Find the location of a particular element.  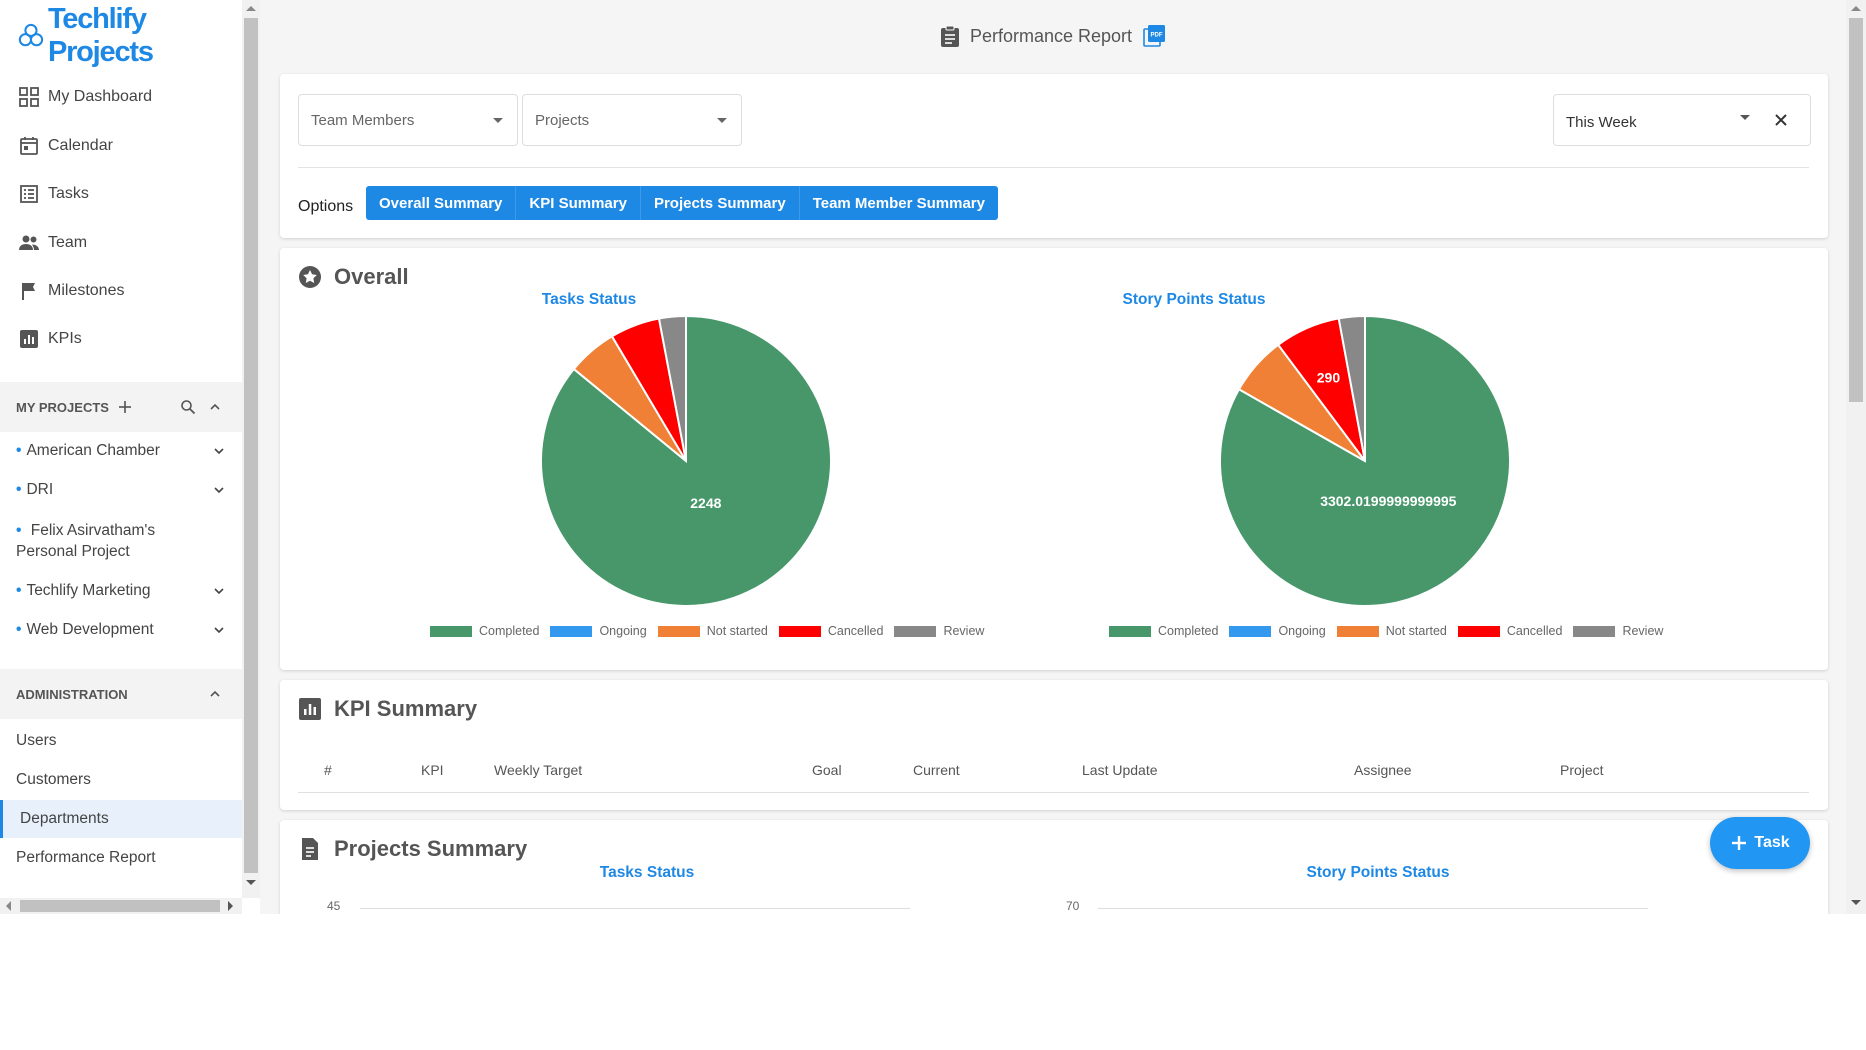

main-scrollbar is located at coordinates (1856, 457).